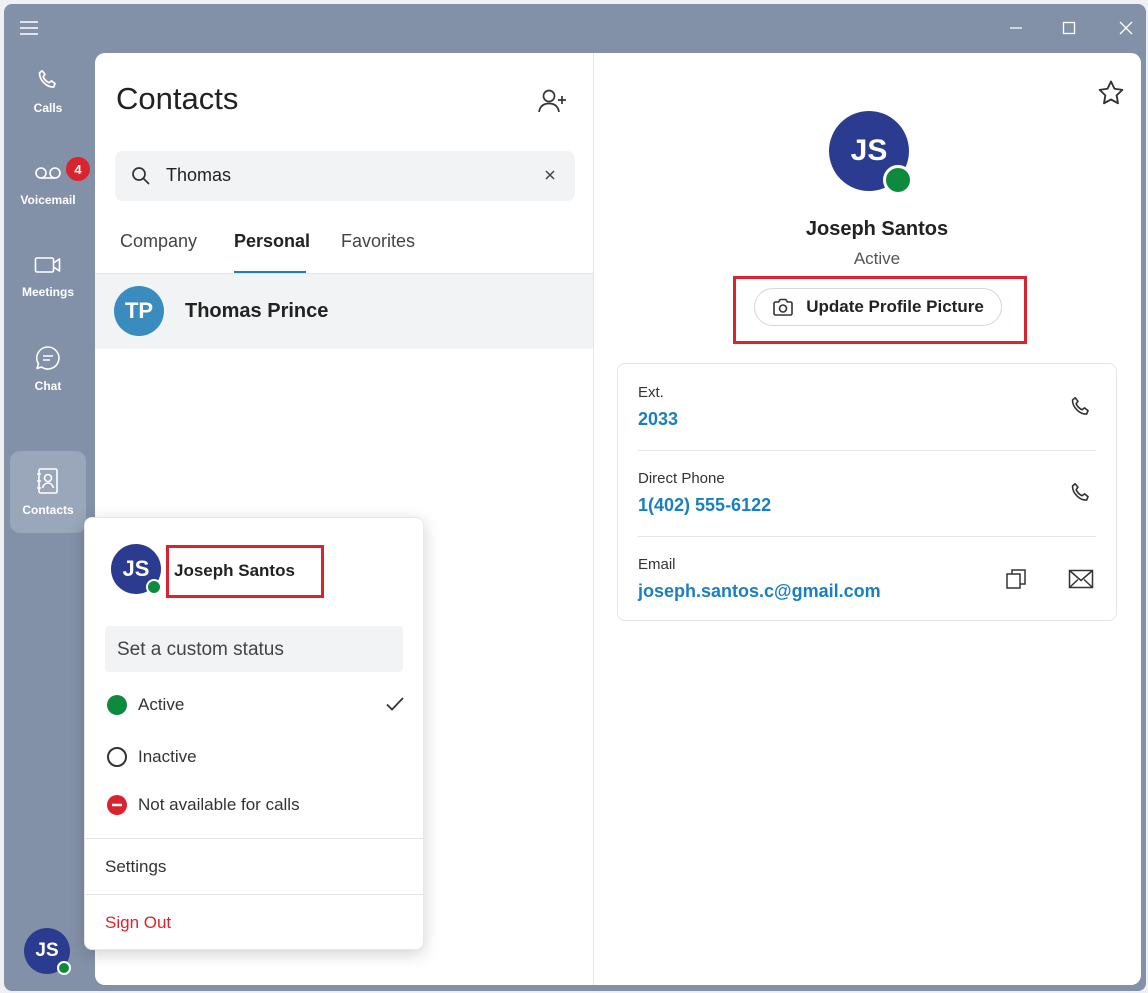 The image size is (1148, 993). What do you see at coordinates (48, 108) in the screenshot?
I see `nav-label: Calls` at bounding box center [48, 108].